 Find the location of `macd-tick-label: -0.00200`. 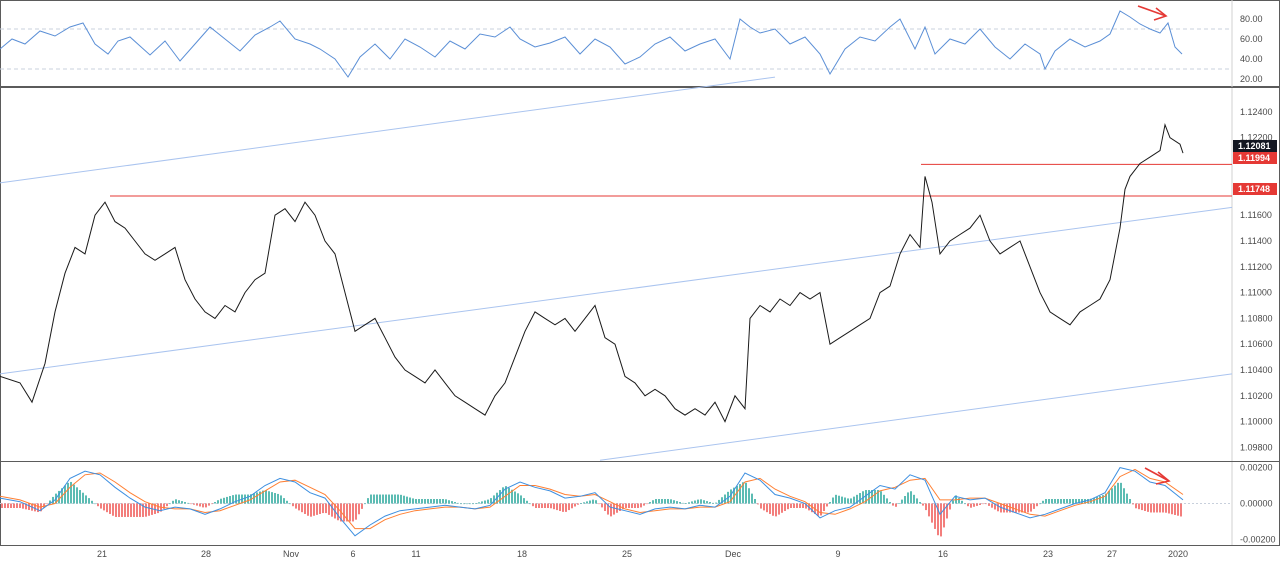

macd-tick-label: -0.00200 is located at coordinates (1258, 539).